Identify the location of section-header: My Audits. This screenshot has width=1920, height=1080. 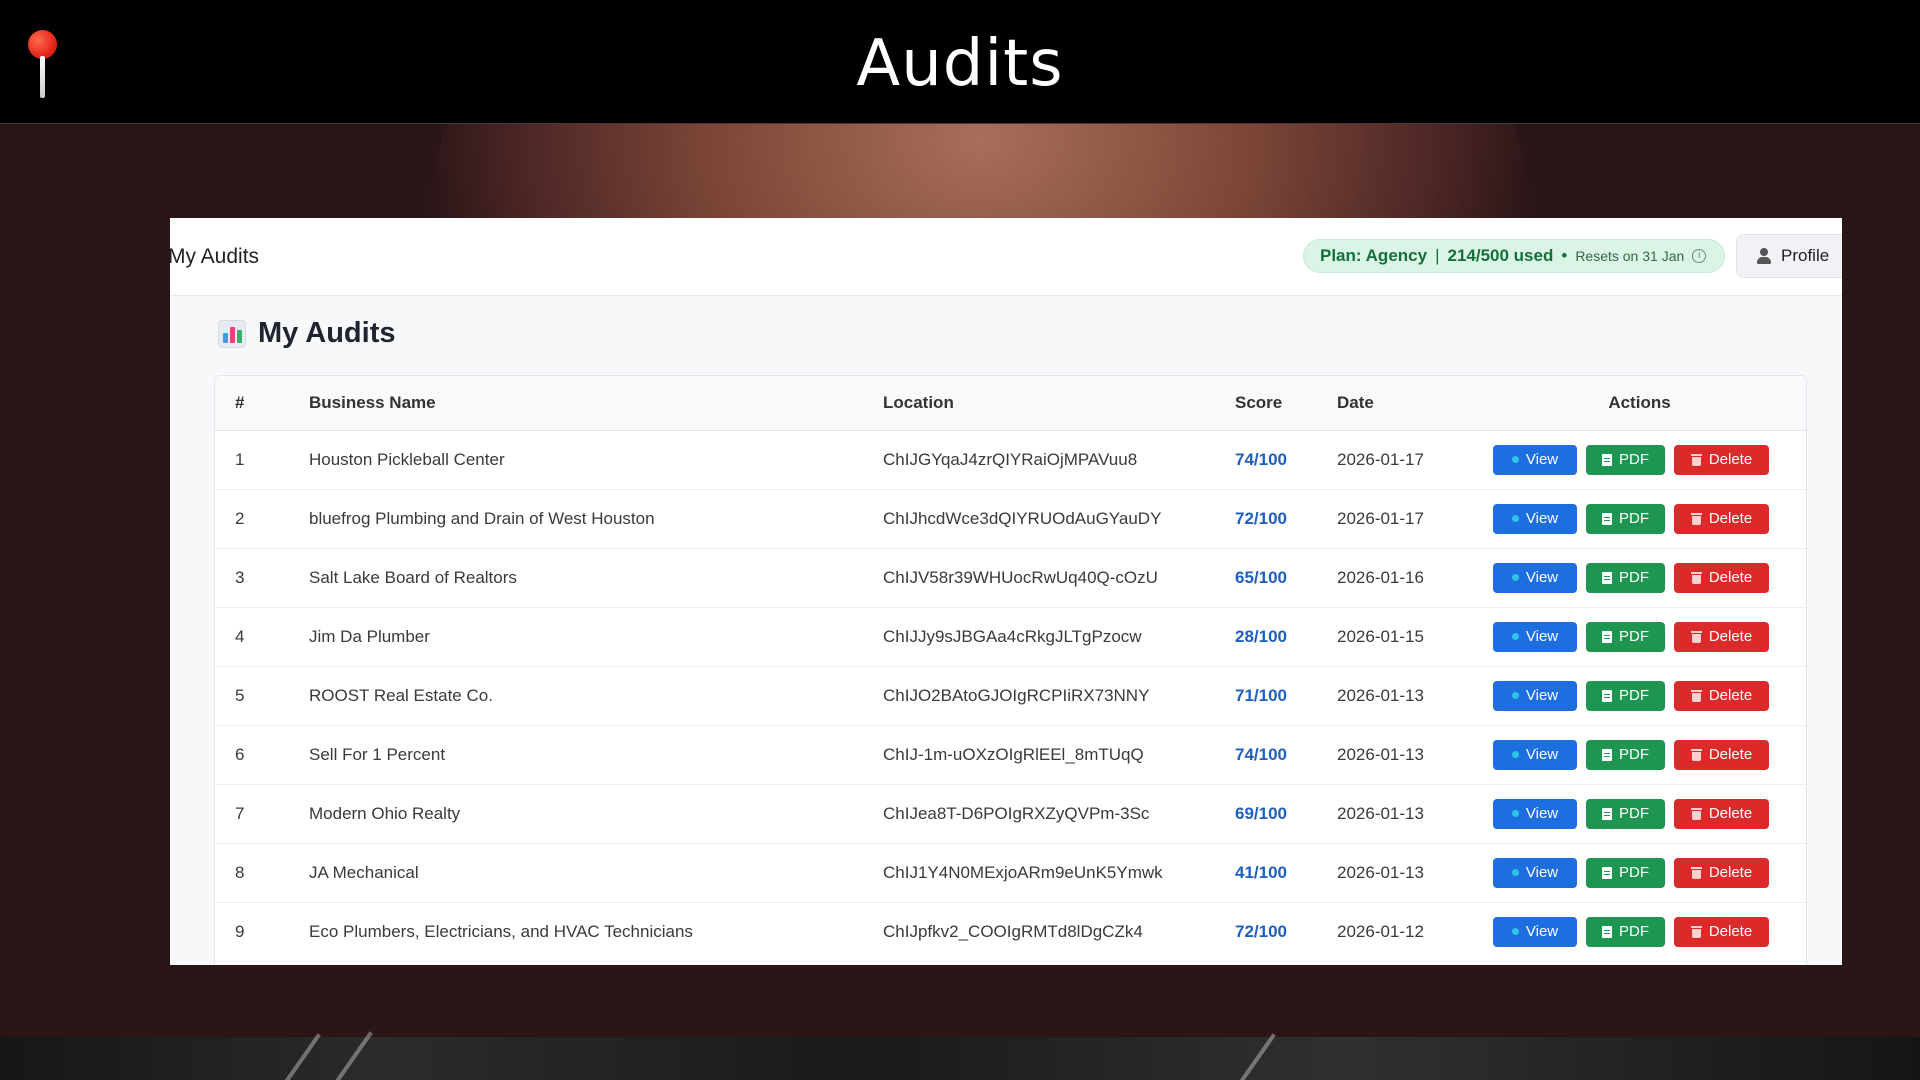
(306, 333).